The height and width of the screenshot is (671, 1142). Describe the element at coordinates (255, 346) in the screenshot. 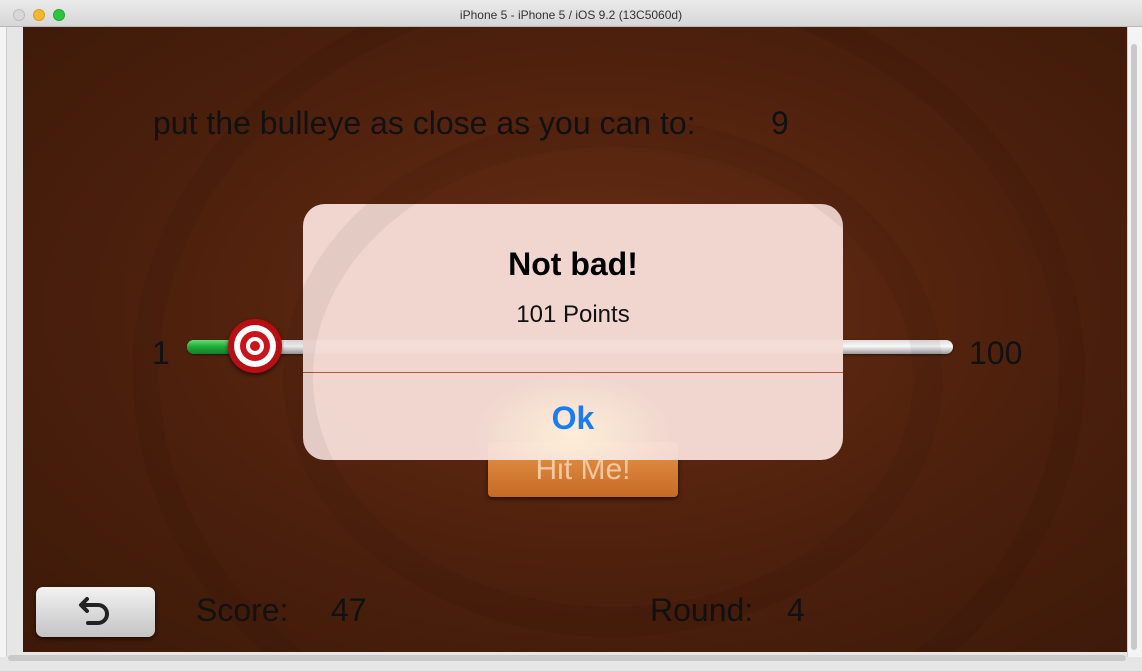

I see `bullseye-slider-thumb` at that location.